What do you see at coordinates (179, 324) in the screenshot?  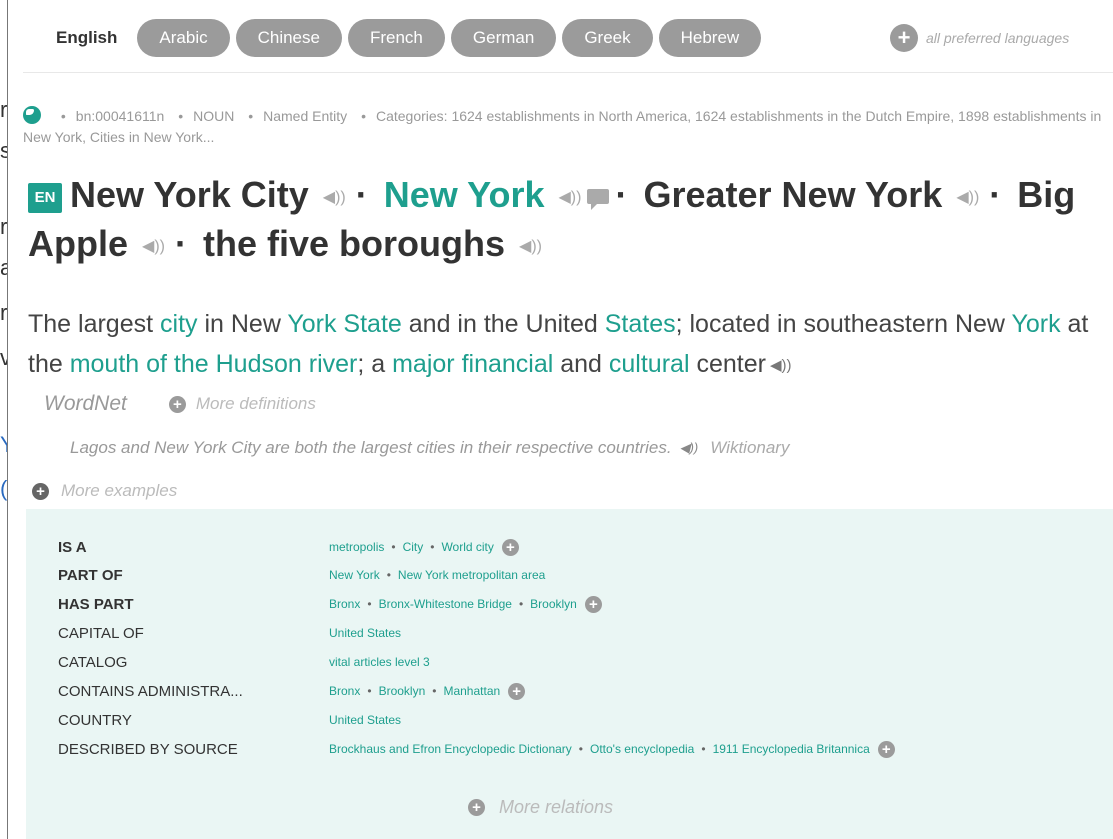 I see `definition-term-link: city` at bounding box center [179, 324].